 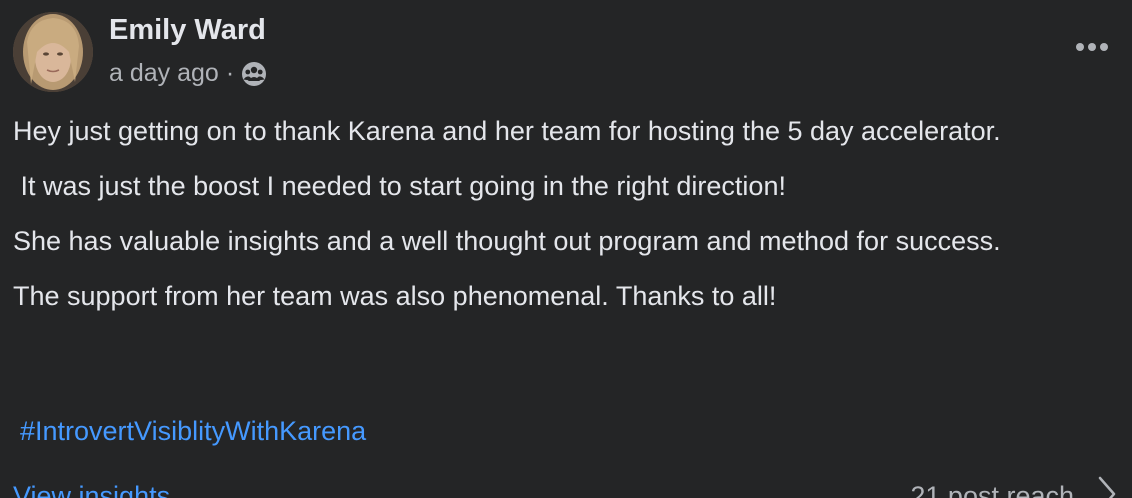 What do you see at coordinates (164, 73) in the screenshot?
I see `post-time: a day ago` at bounding box center [164, 73].